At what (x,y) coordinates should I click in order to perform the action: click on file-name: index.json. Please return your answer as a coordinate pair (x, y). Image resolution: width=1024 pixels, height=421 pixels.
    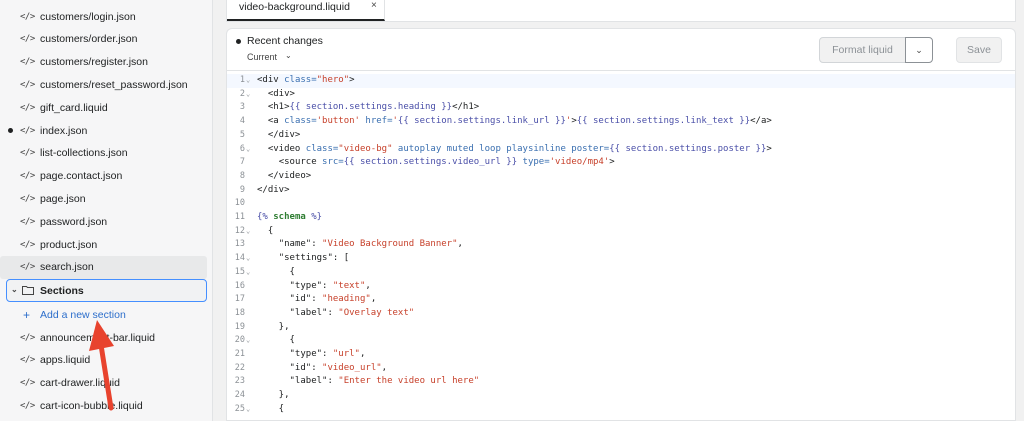
    Looking at the image, I should click on (64, 130).